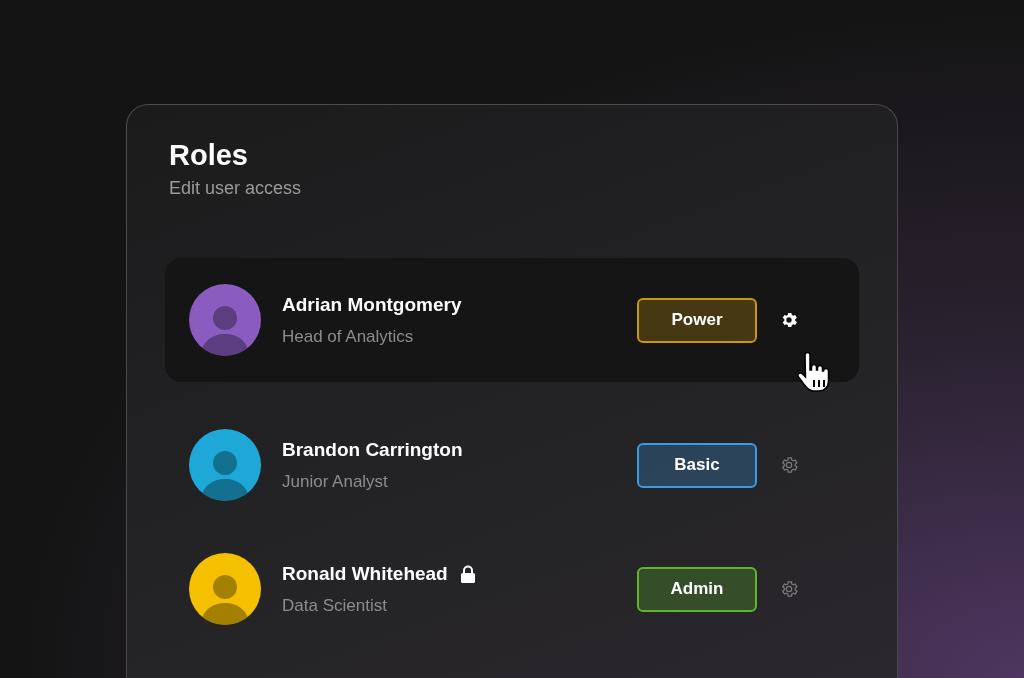  Describe the element at coordinates (697, 589) in the screenshot. I see `role-badge: Admin` at that location.